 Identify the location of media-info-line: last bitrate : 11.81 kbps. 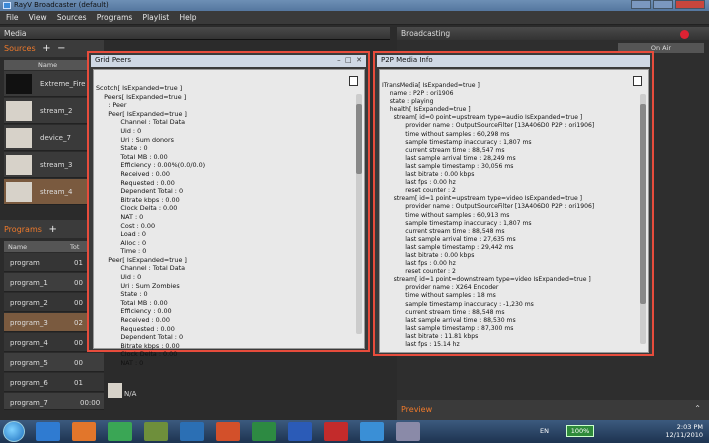
(430, 336).